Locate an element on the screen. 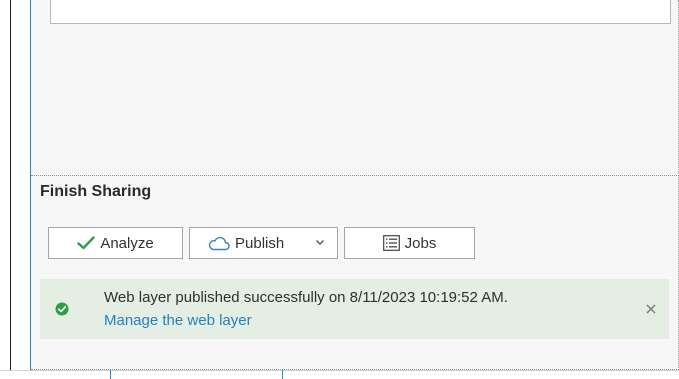 Image resolution: width=679 pixels, height=379 pixels. description-textbox is located at coordinates (360, 12).